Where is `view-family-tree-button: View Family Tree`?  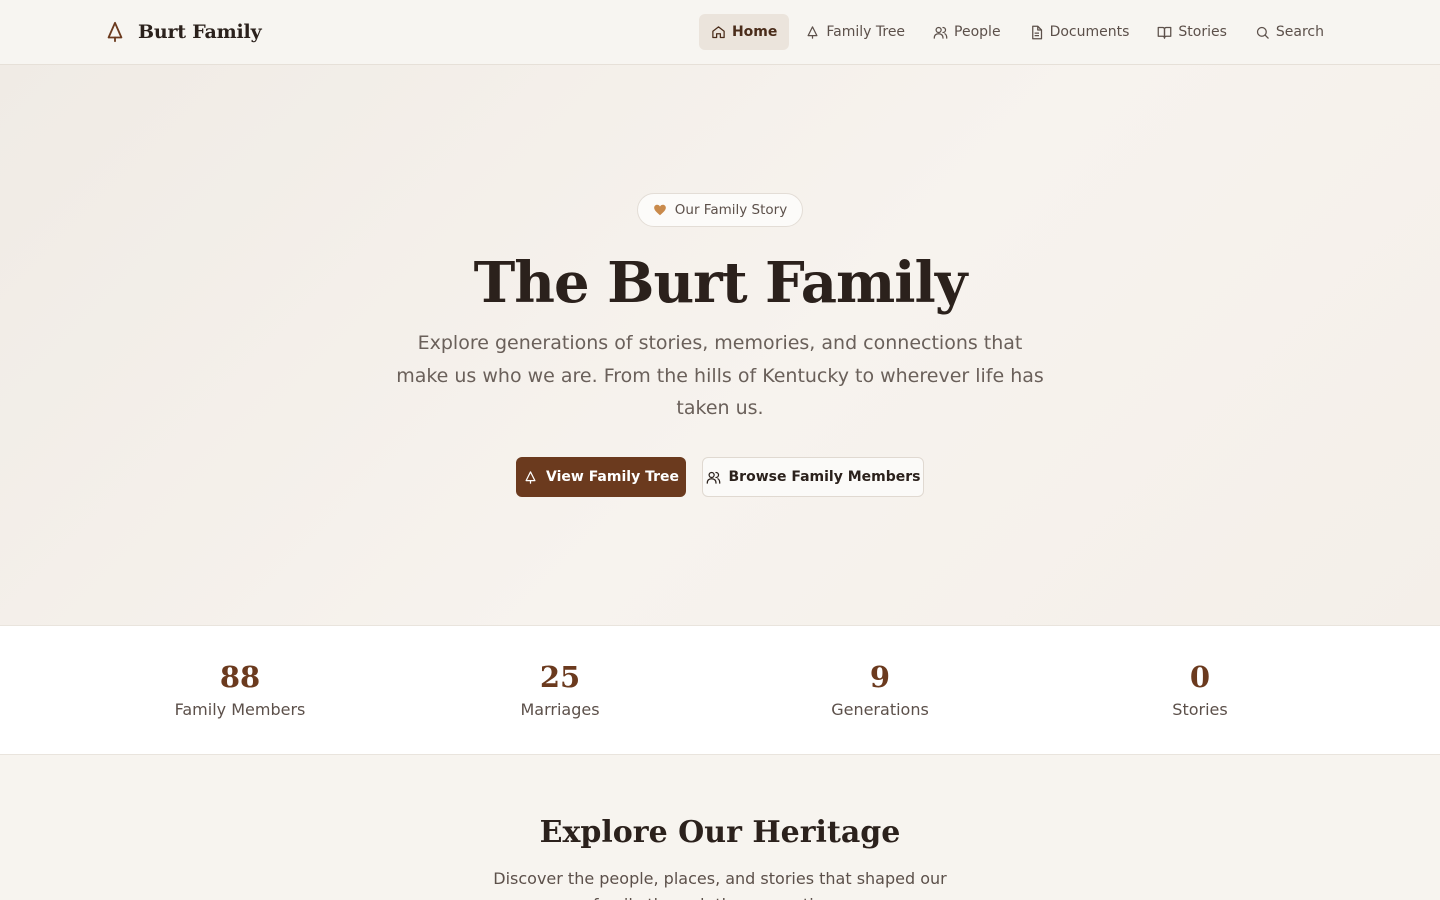 view-family-tree-button: View Family Tree is located at coordinates (601, 477).